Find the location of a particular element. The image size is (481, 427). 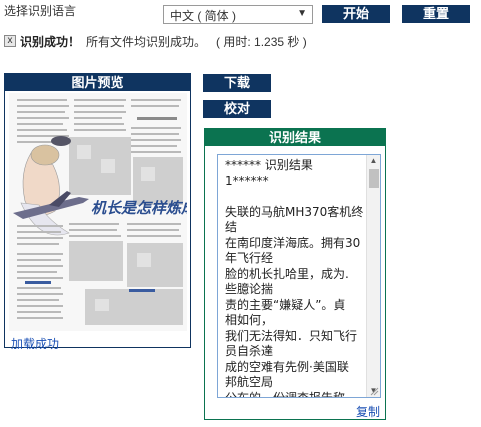

preview-status: 加载成功 is located at coordinates (35, 344).